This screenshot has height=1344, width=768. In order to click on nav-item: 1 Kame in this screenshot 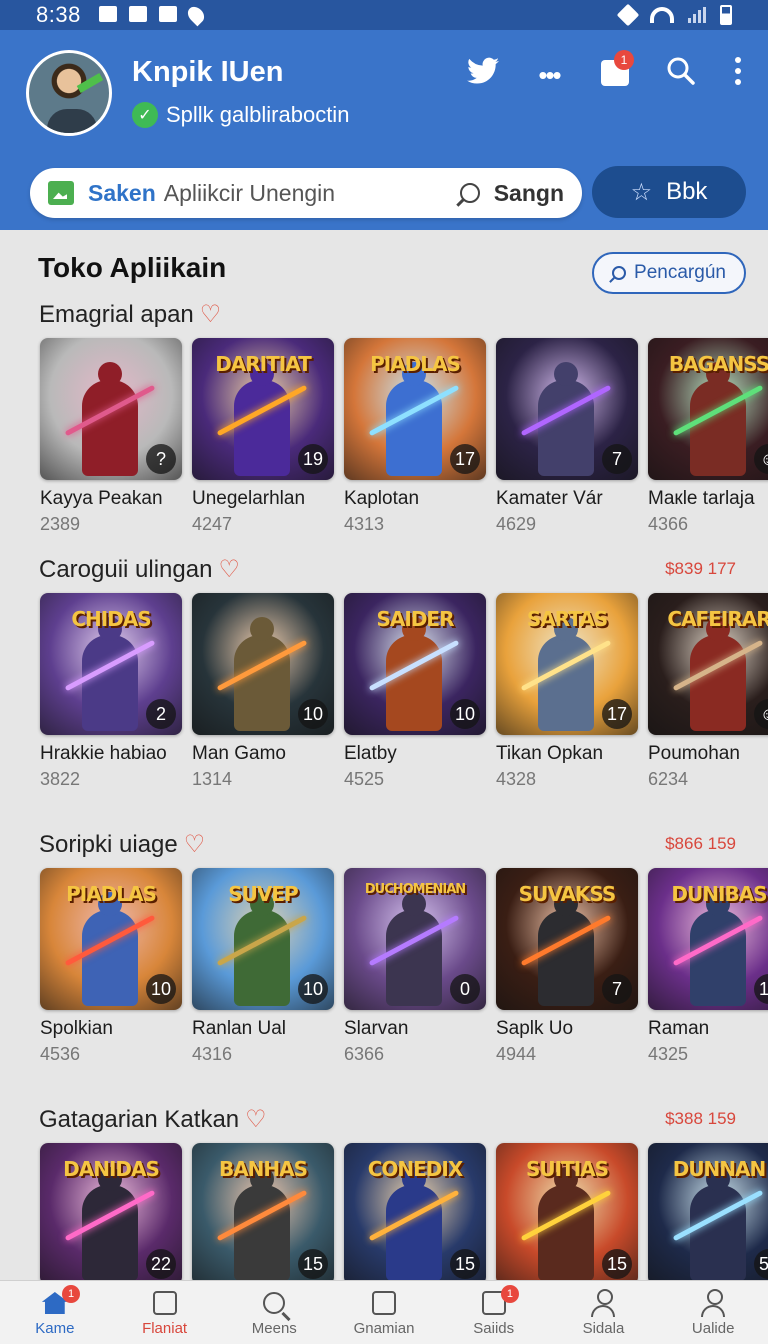, I will do `click(55, 1312)`.